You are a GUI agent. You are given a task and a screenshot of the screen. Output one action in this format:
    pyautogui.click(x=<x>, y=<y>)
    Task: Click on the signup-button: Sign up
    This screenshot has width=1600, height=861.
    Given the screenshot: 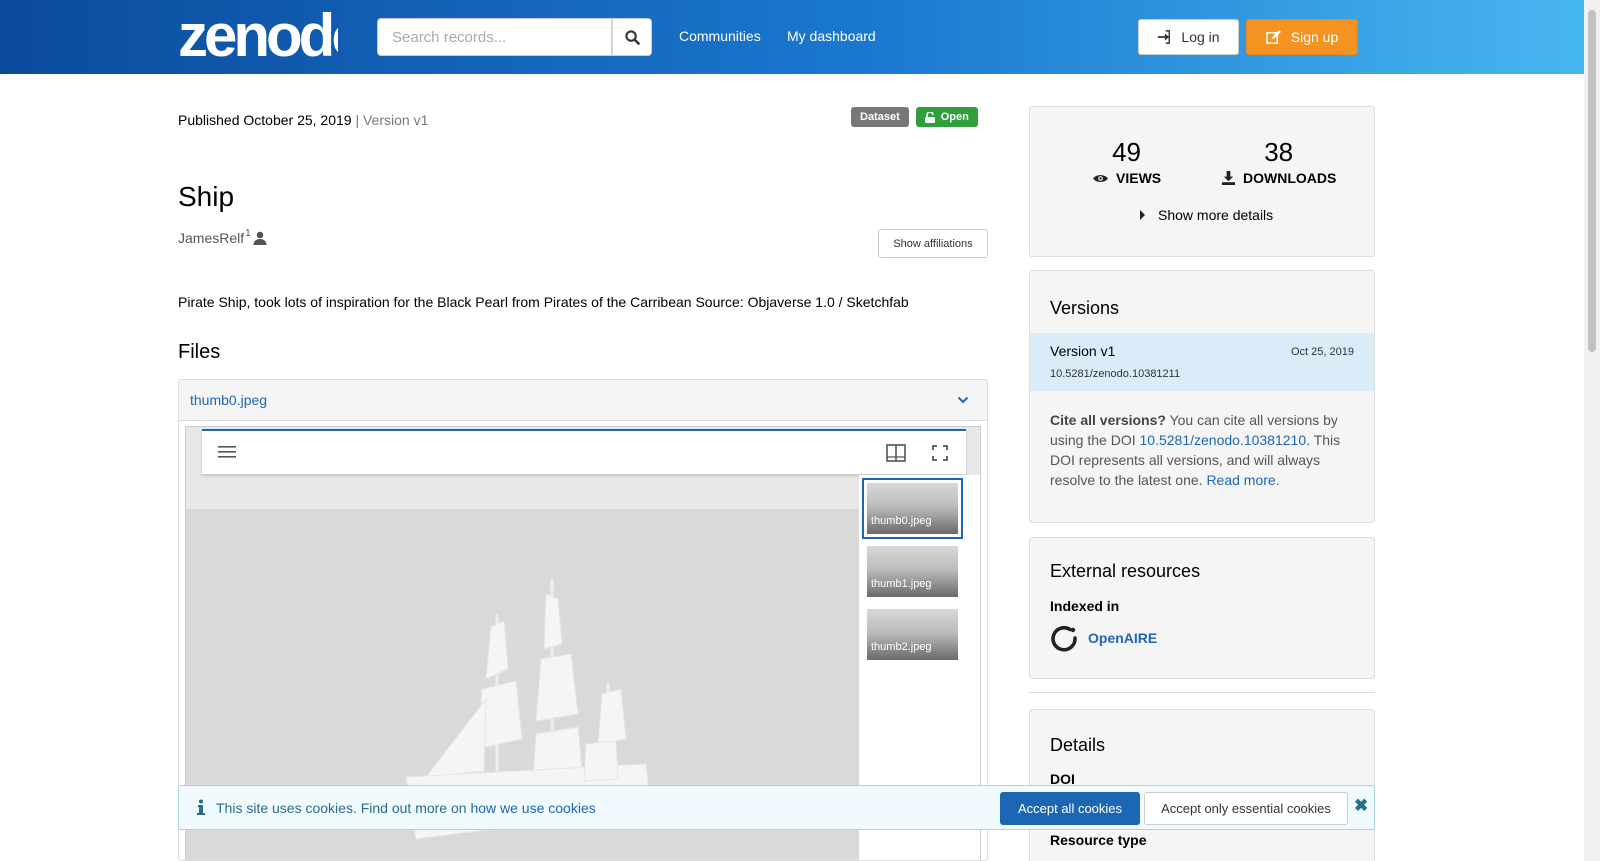 What is the action you would take?
    pyautogui.click(x=1302, y=37)
    